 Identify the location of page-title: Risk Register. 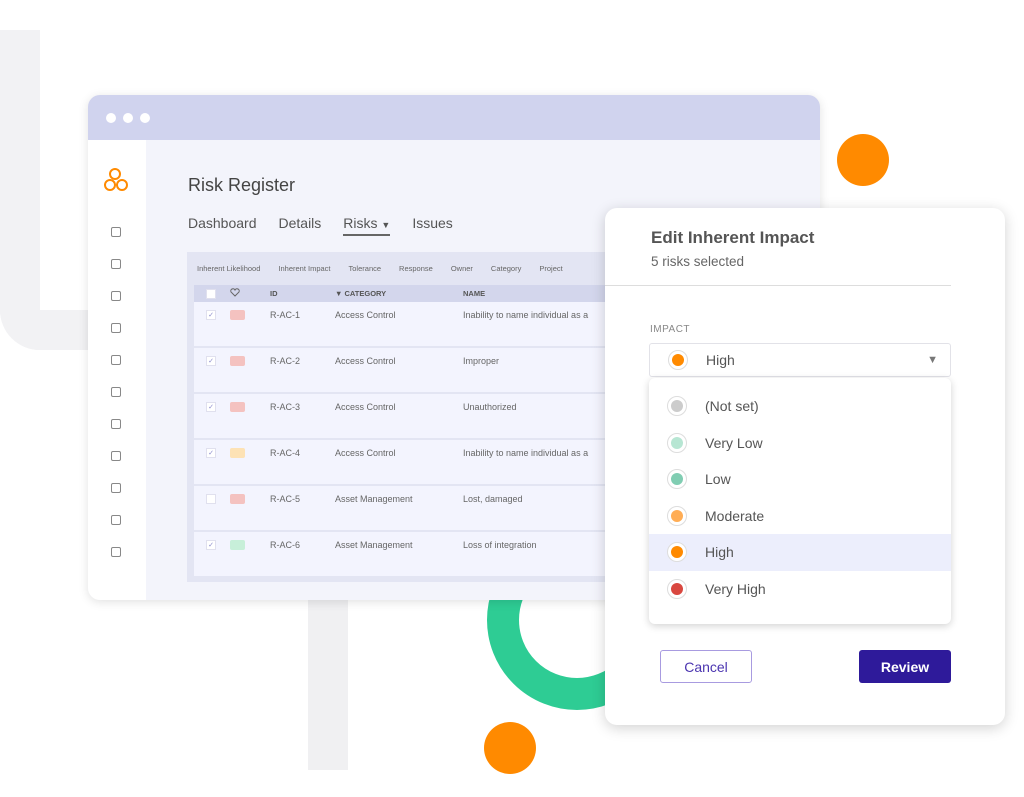
(242, 185).